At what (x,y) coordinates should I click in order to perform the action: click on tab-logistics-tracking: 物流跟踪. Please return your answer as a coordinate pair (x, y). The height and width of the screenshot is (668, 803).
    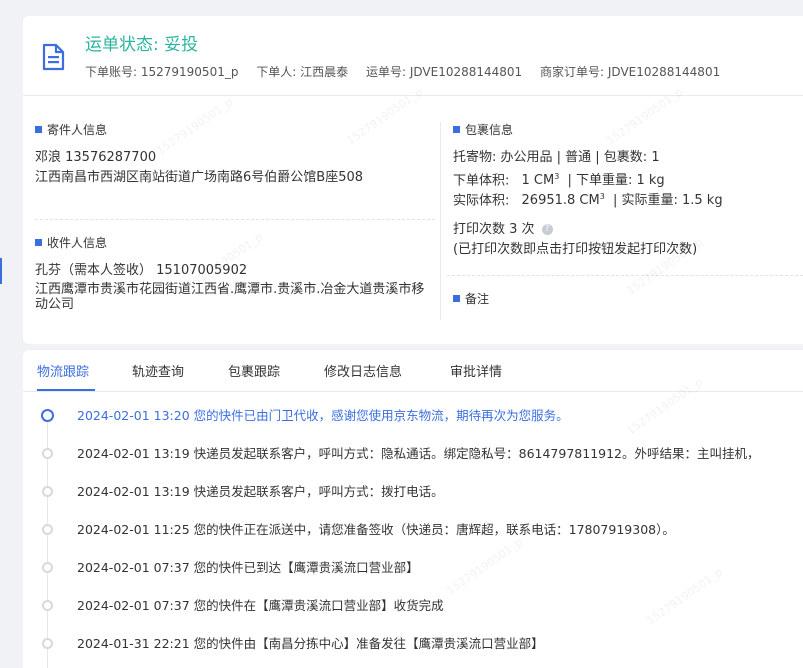
    Looking at the image, I should click on (63, 370).